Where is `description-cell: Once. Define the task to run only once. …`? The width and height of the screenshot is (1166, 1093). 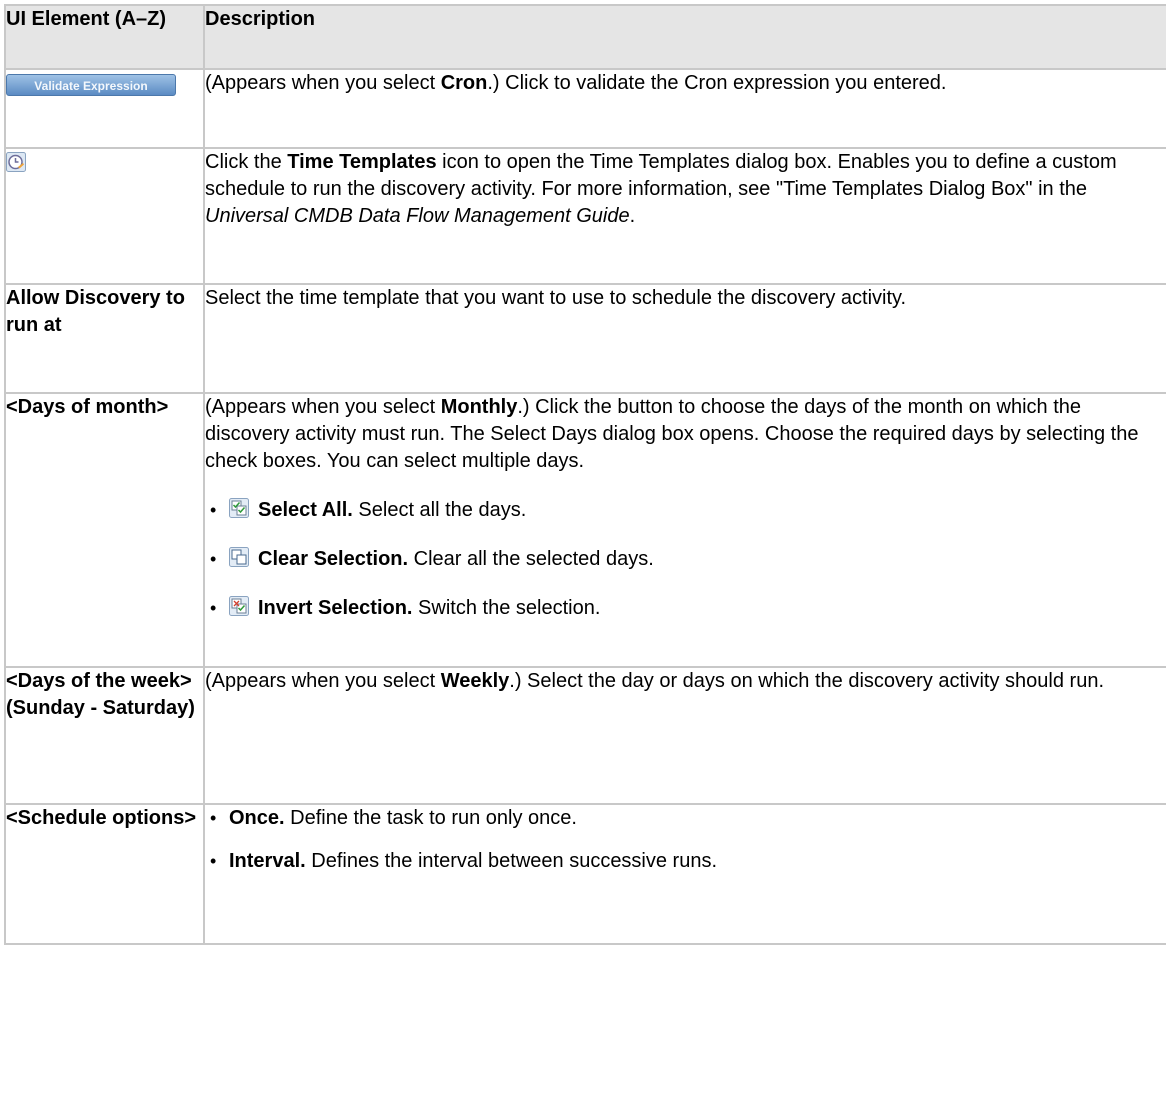 description-cell: Once. Define the task to run only once. … is located at coordinates (684, 874).